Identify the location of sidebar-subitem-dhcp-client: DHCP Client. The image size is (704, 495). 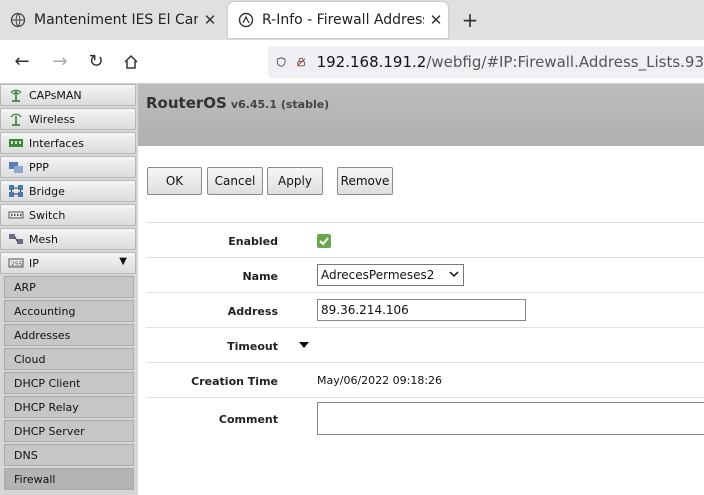
(69, 383).